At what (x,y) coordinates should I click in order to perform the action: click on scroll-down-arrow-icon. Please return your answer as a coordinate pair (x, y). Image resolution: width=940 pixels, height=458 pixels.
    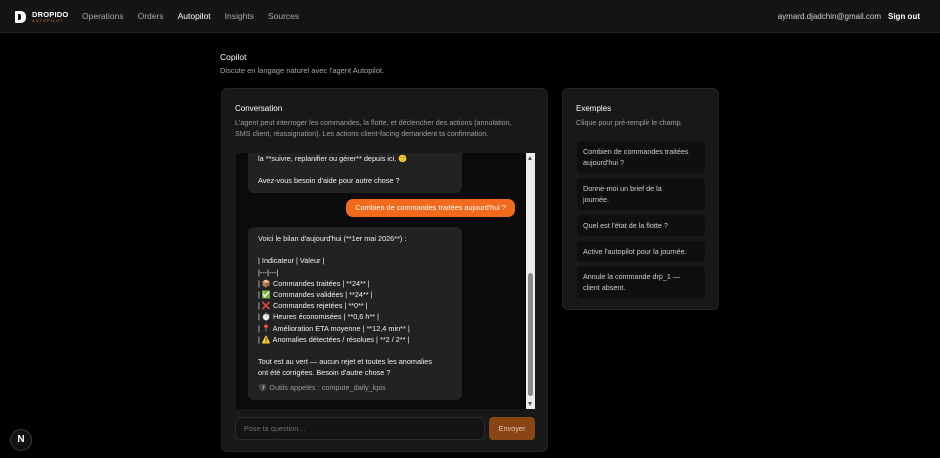
    Looking at the image, I should click on (530, 404).